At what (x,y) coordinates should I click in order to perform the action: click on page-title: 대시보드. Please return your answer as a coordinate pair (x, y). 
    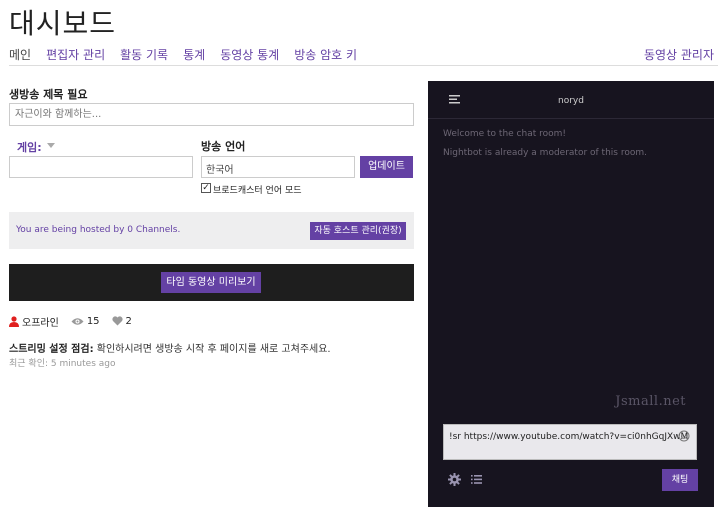
    Looking at the image, I should click on (63, 23).